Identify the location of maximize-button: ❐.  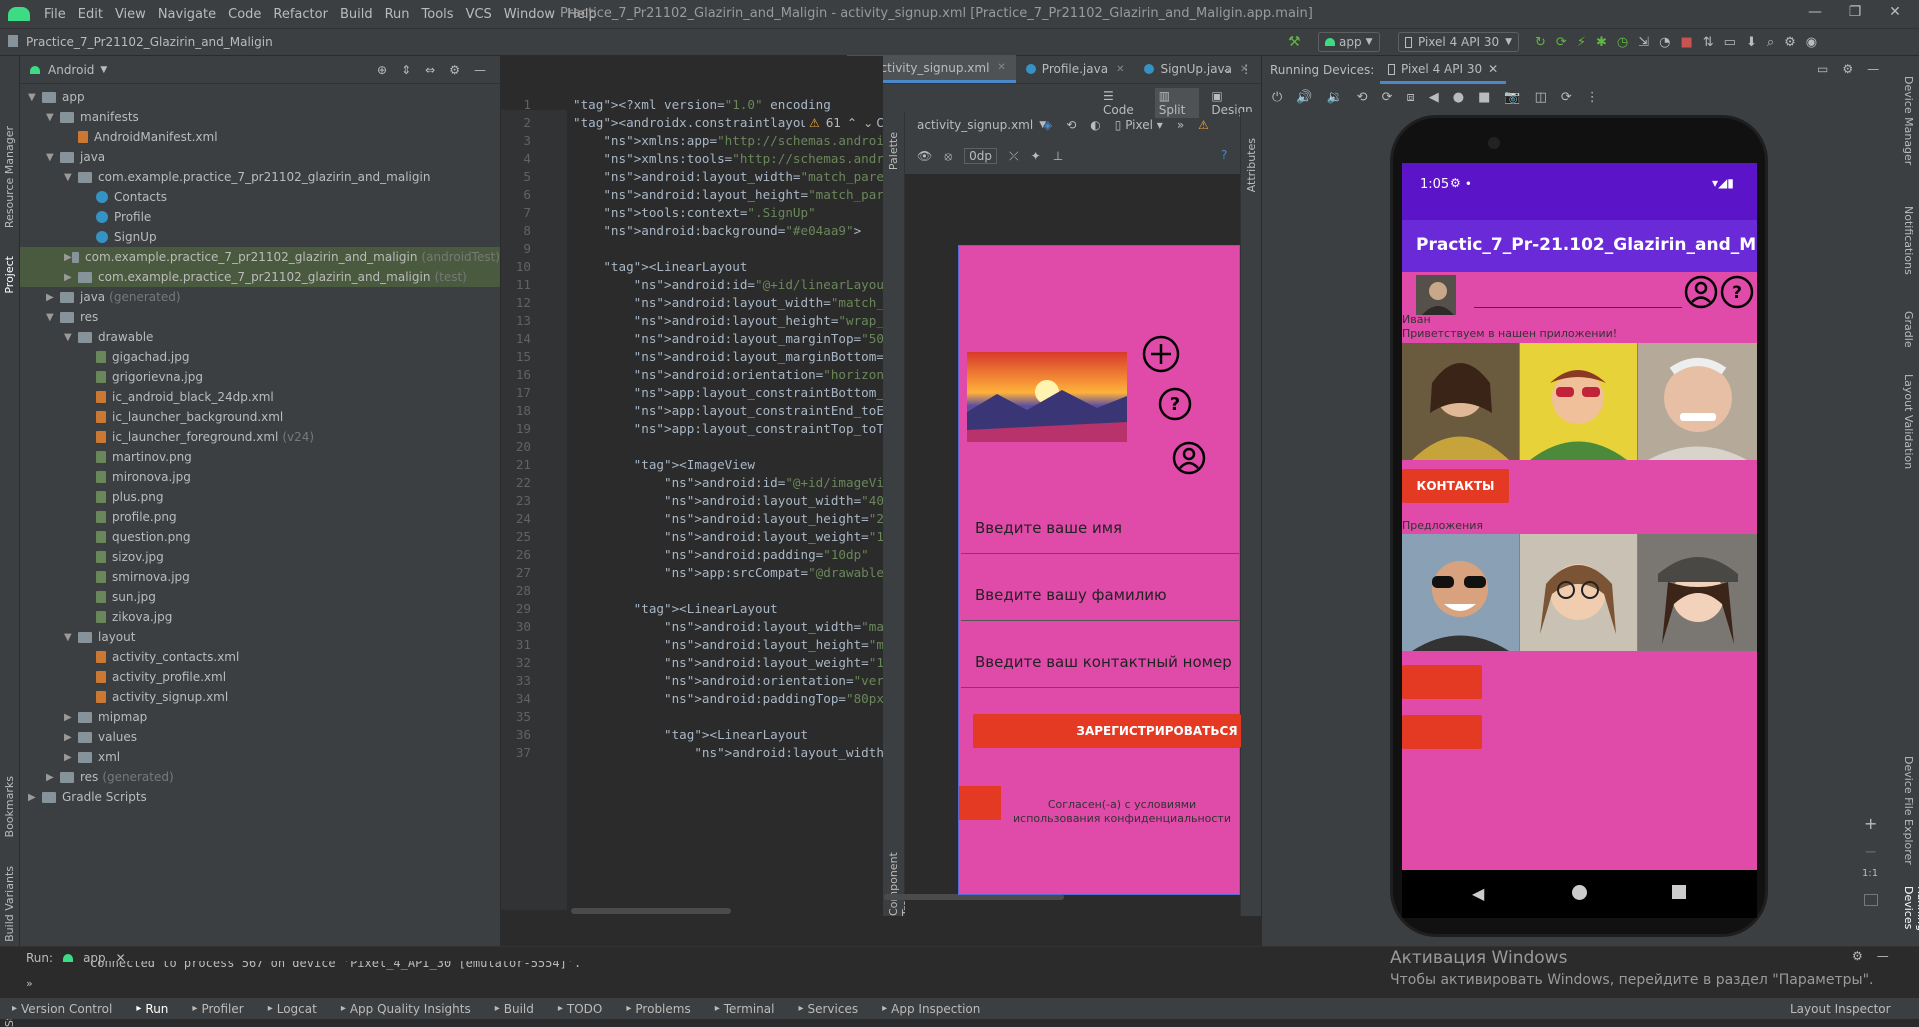
(1855, 14).